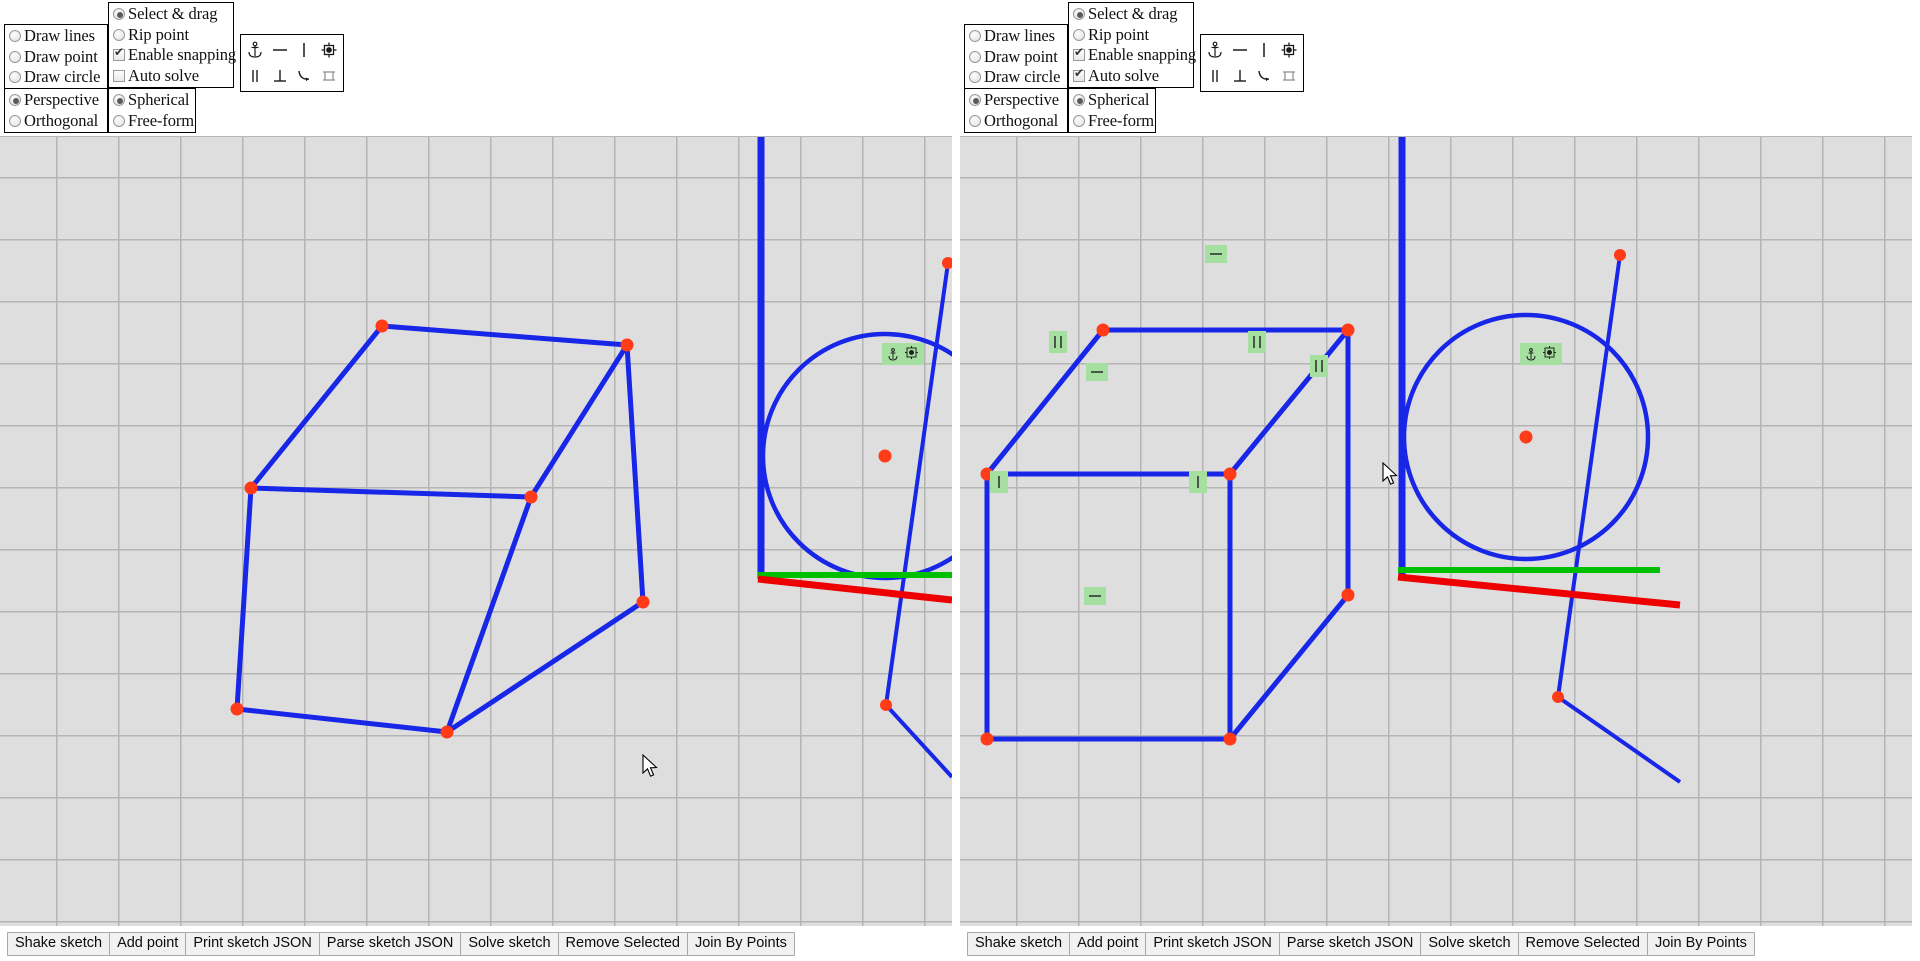 The image size is (1920, 961). What do you see at coordinates (1619, 739) in the screenshot?
I see `slanted-line-cont` at bounding box center [1619, 739].